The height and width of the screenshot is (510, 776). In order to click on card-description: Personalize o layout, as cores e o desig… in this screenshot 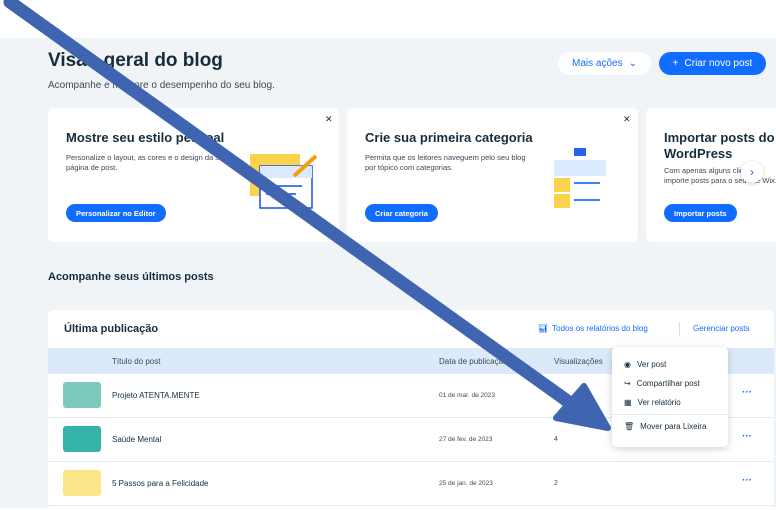, I will do `click(147, 162)`.